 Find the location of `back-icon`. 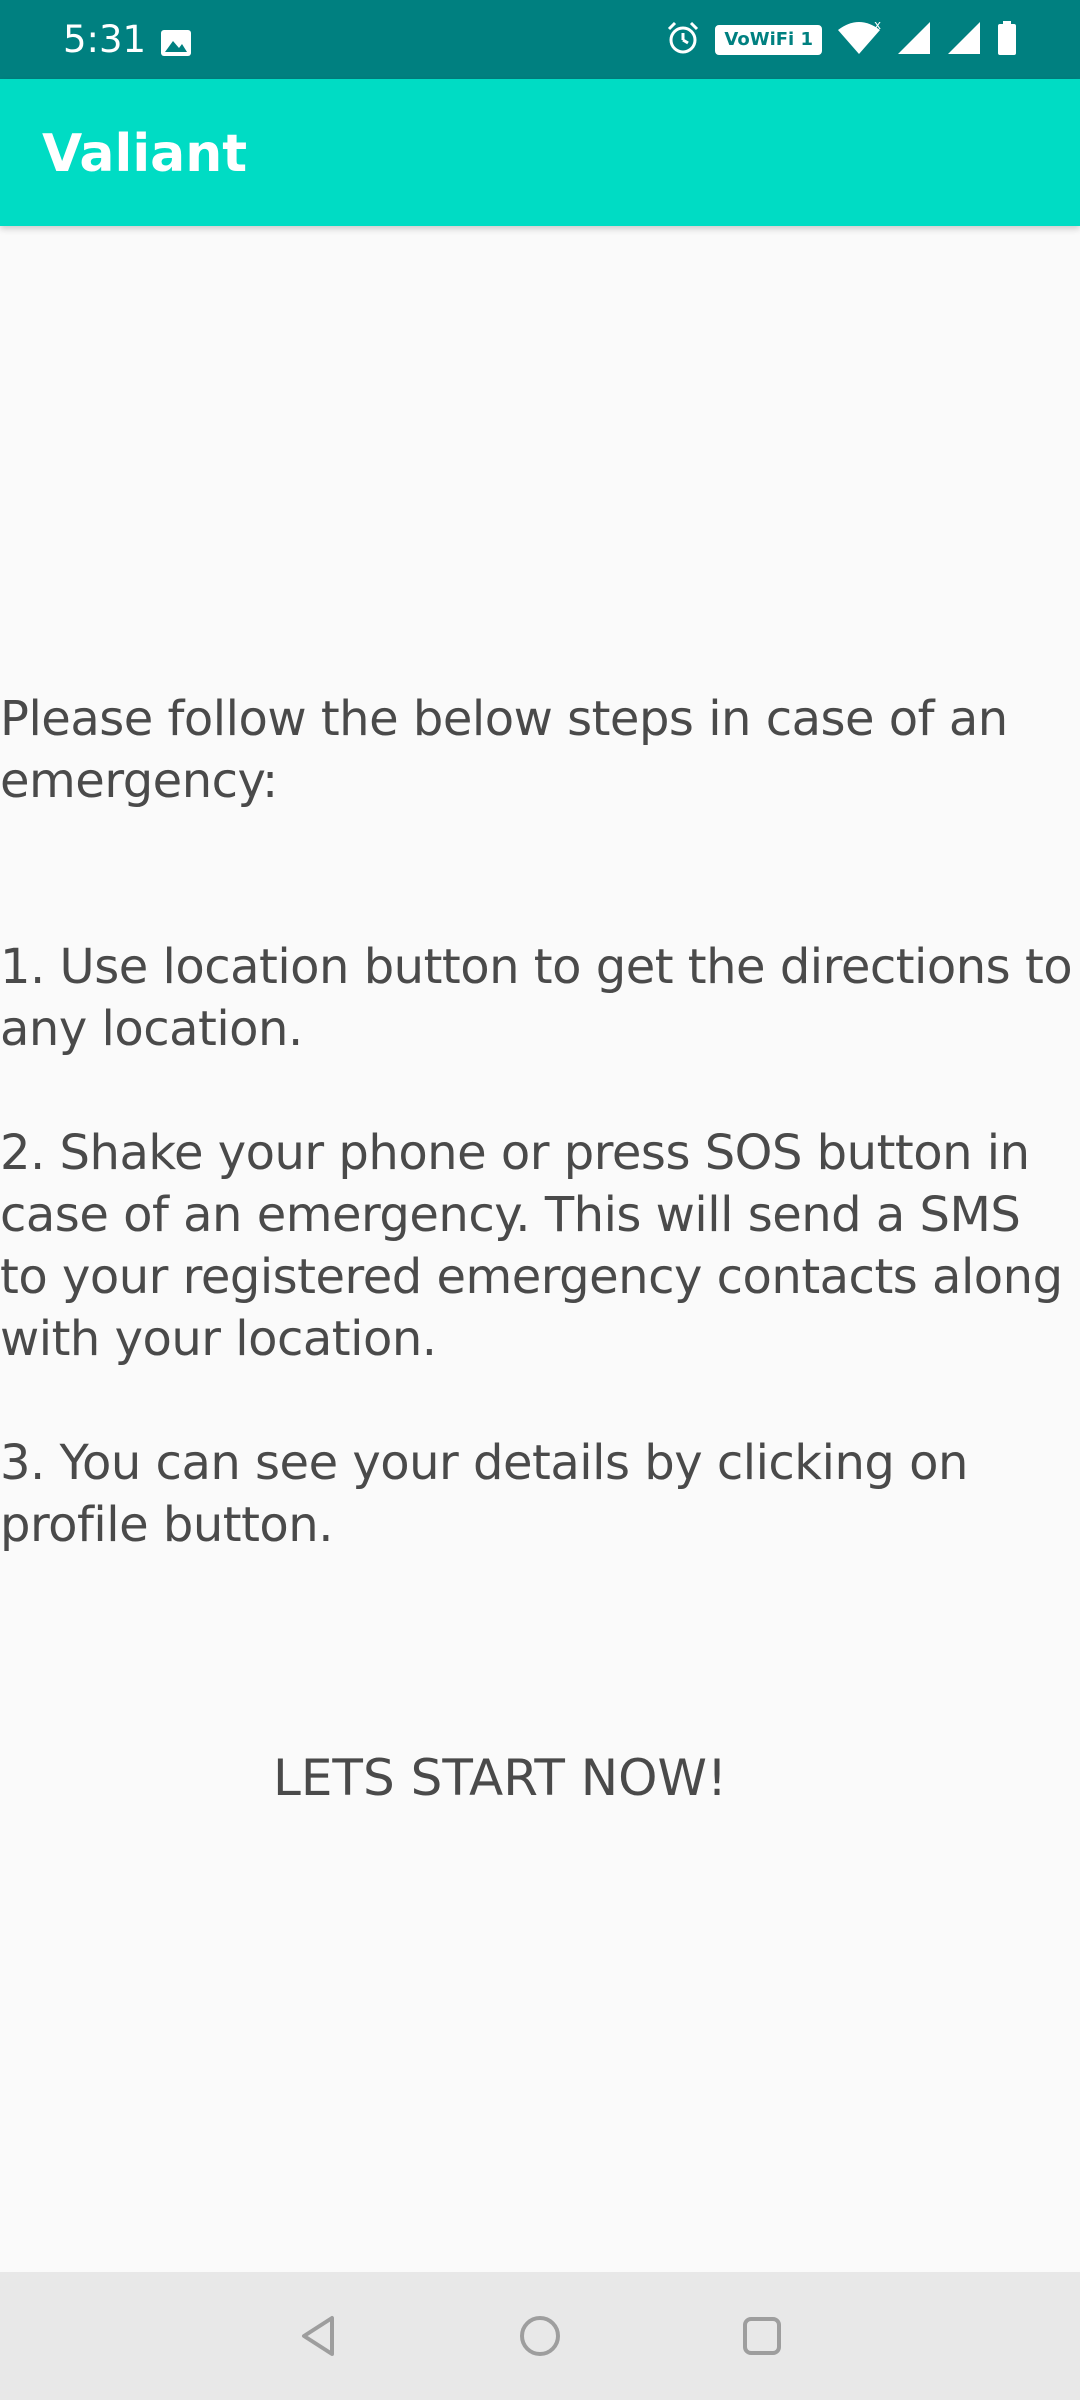

back-icon is located at coordinates (320, 2336).